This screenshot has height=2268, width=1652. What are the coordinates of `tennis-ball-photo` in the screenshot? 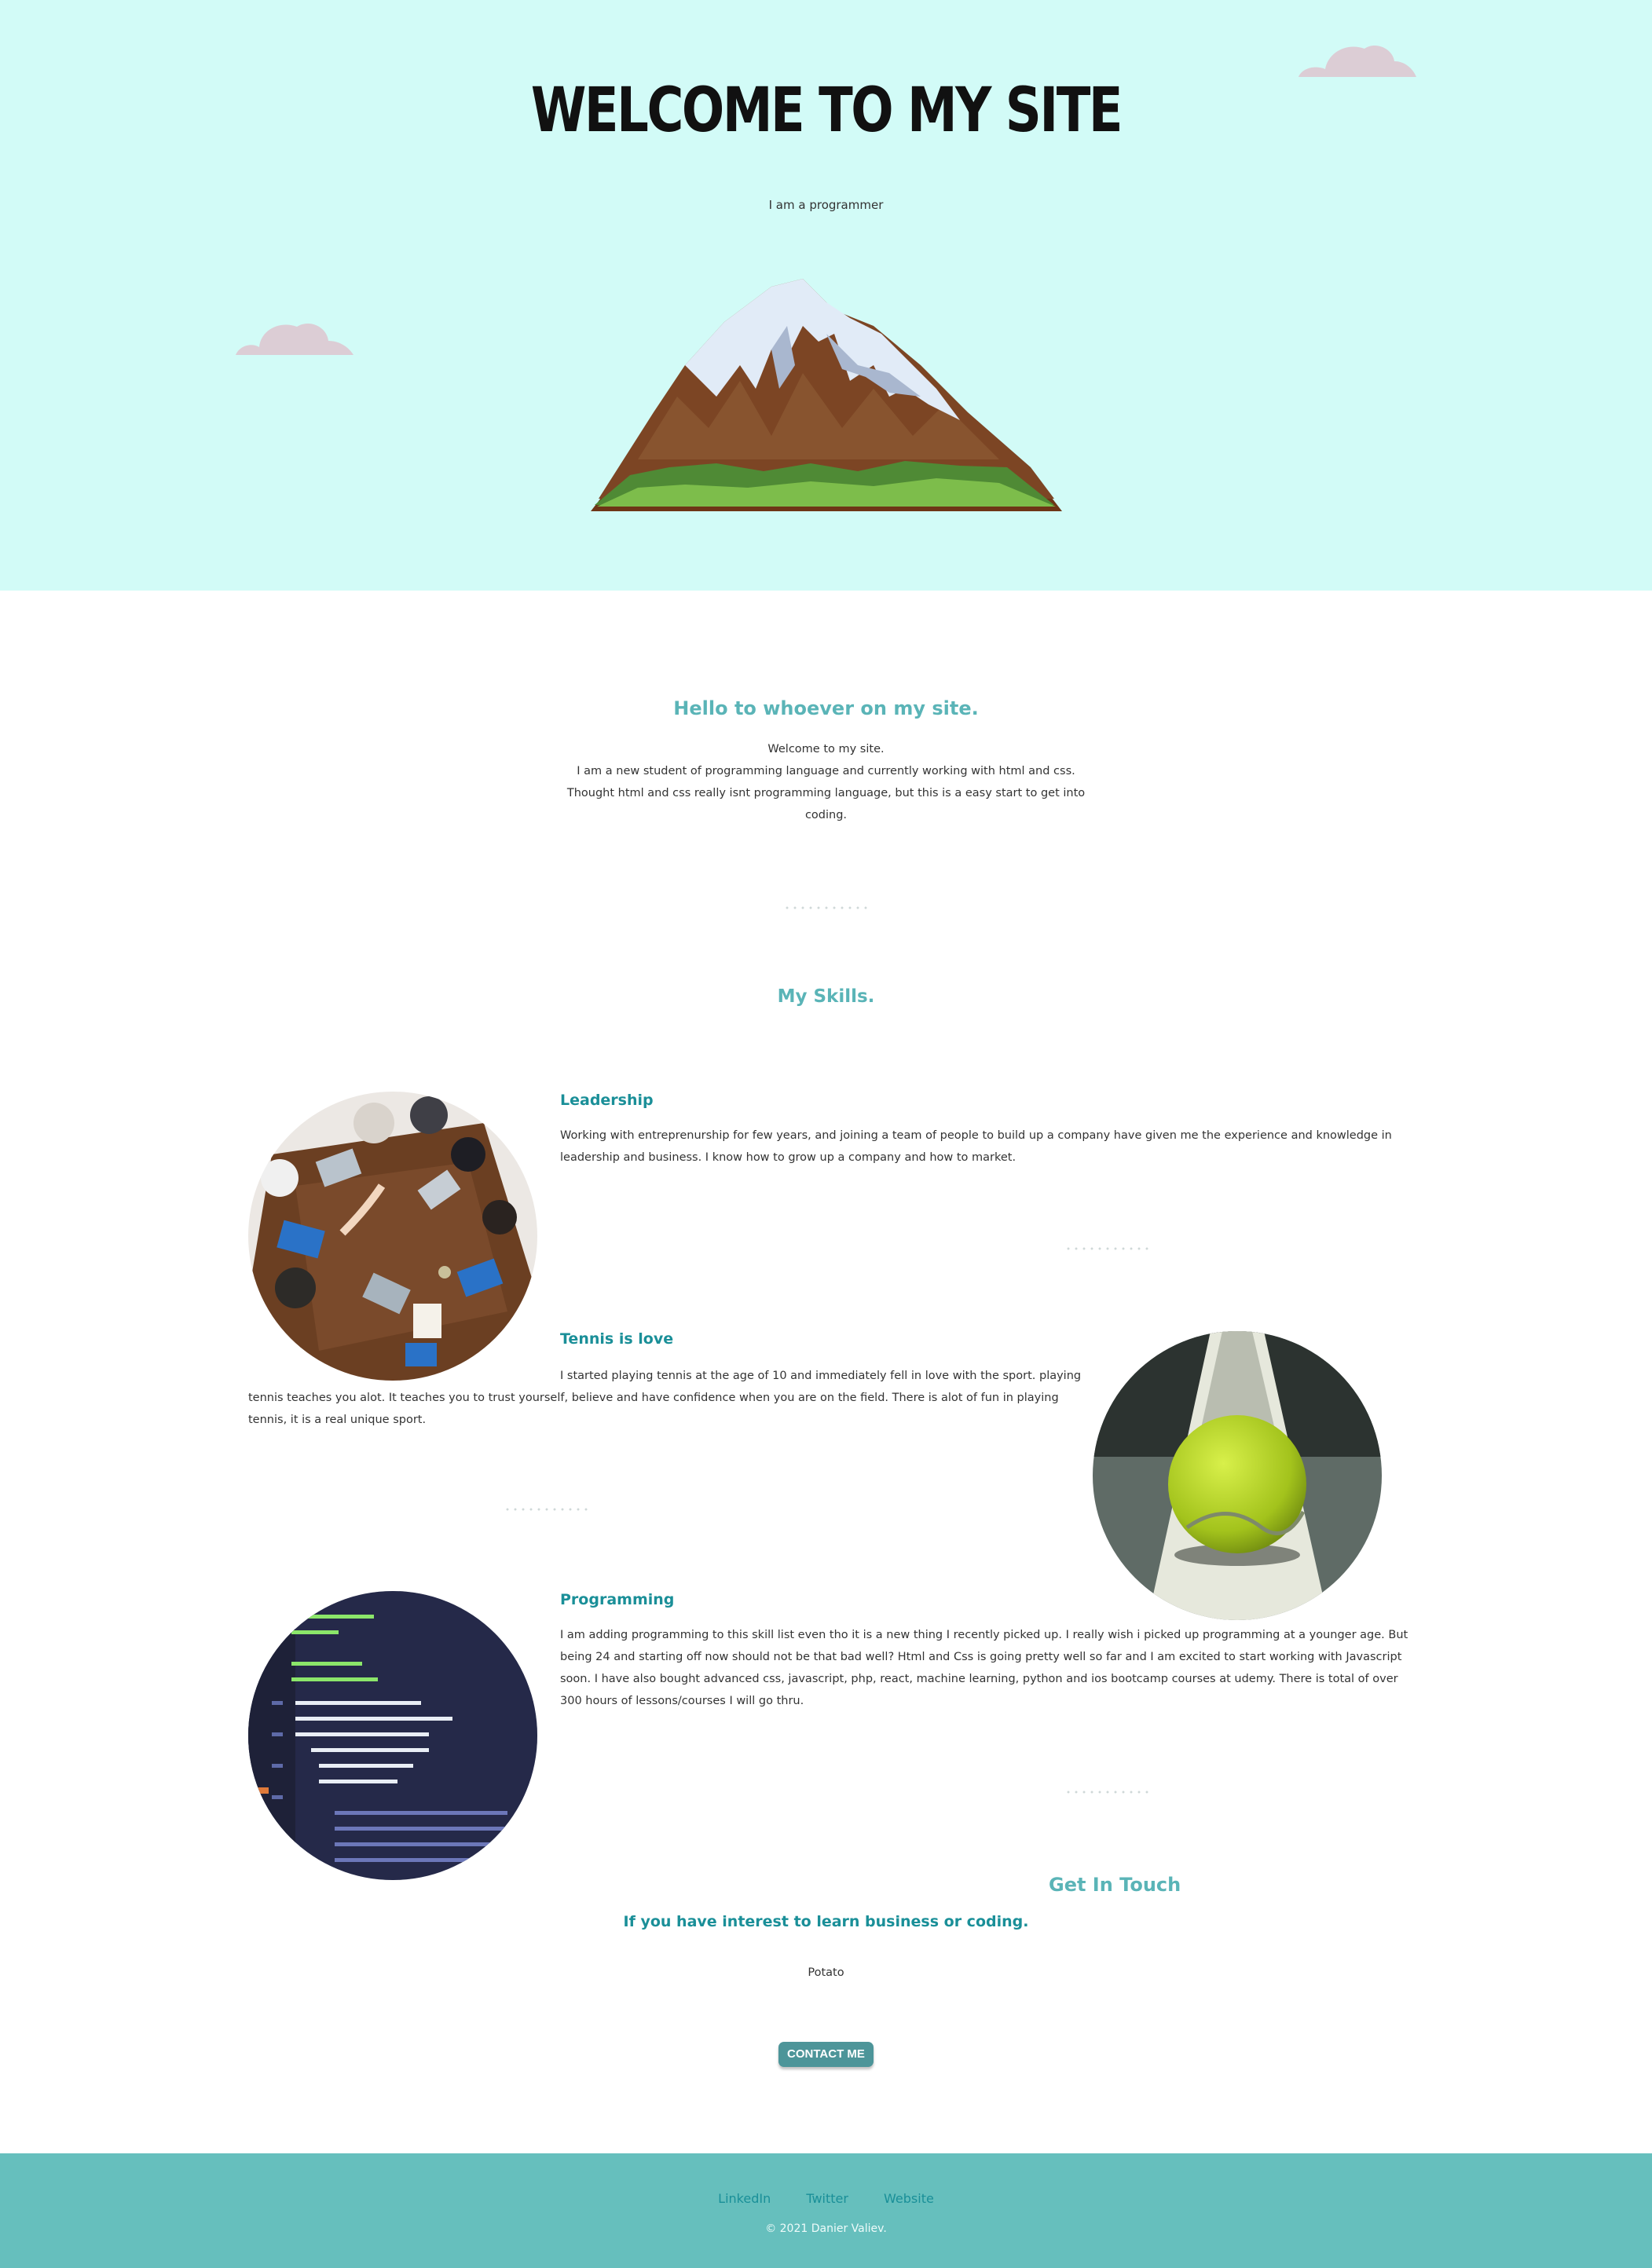 It's located at (1237, 1475).